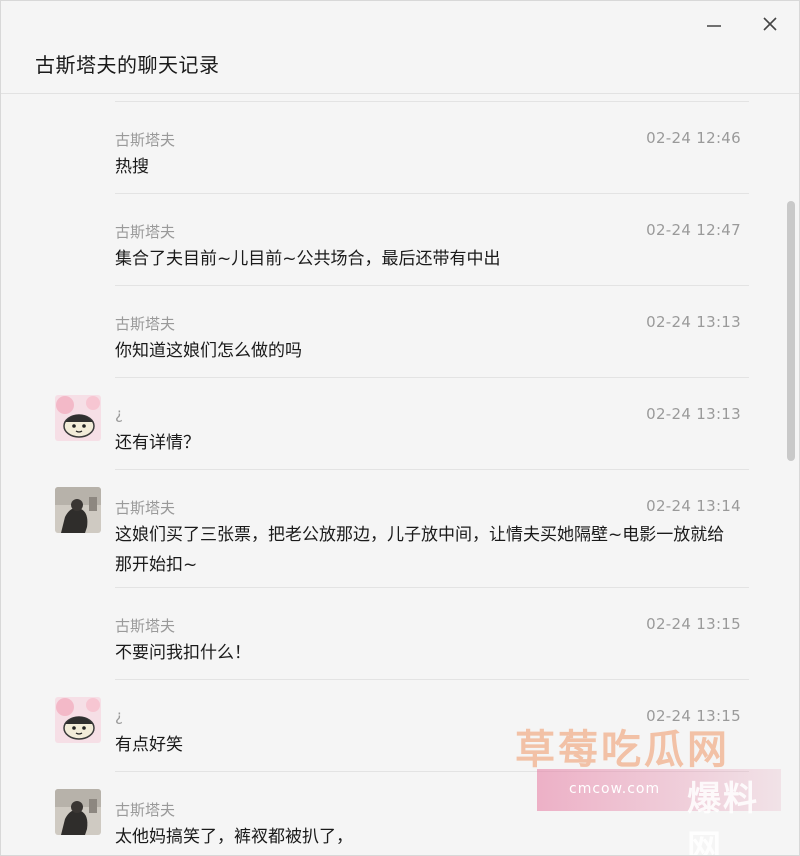  Describe the element at coordinates (157, 443) in the screenshot. I see `message-text: 还有详情？` at that location.